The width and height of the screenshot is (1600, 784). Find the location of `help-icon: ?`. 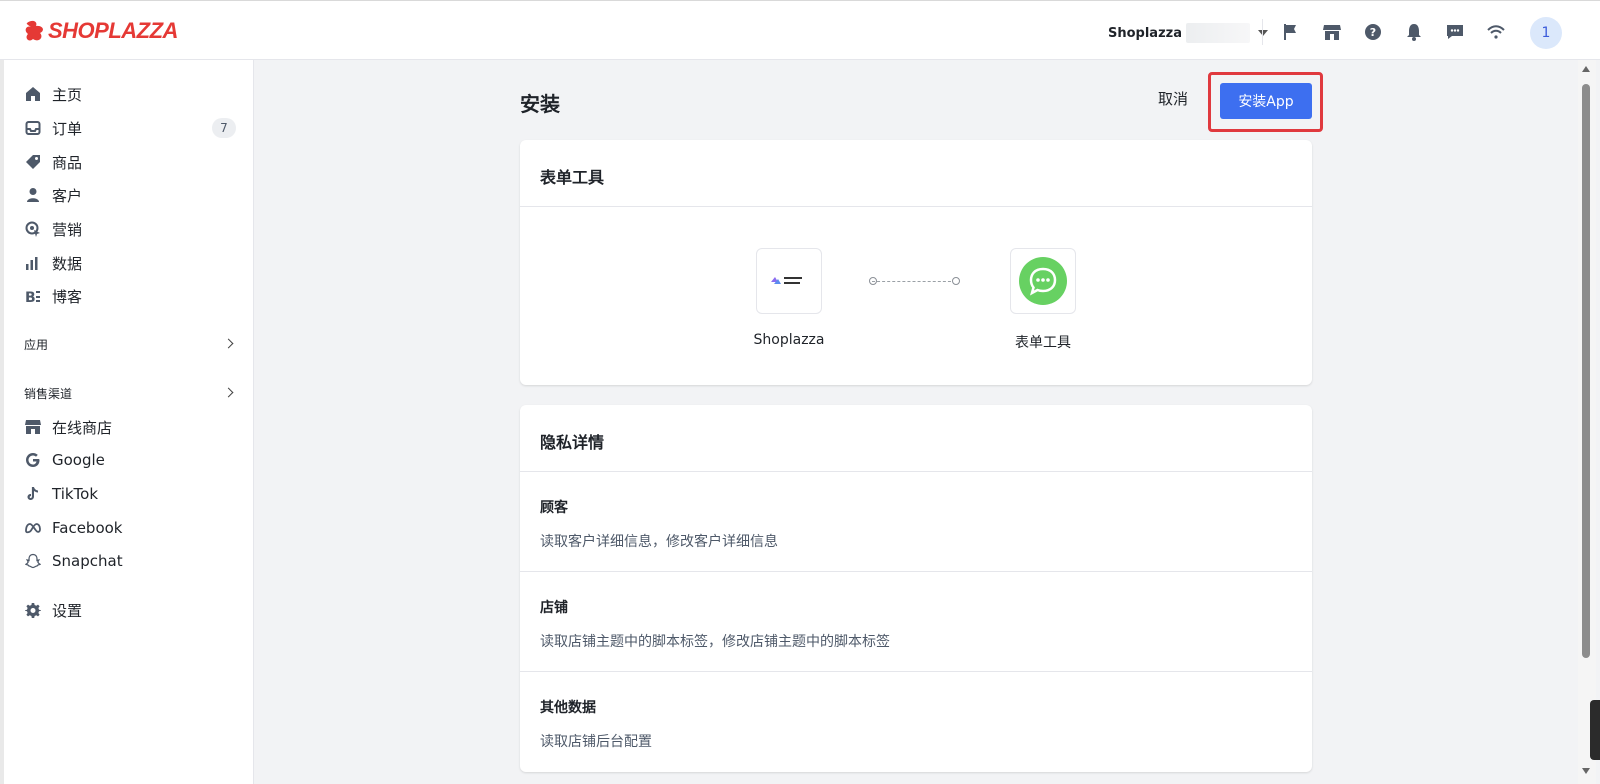

help-icon: ? is located at coordinates (1373, 32).